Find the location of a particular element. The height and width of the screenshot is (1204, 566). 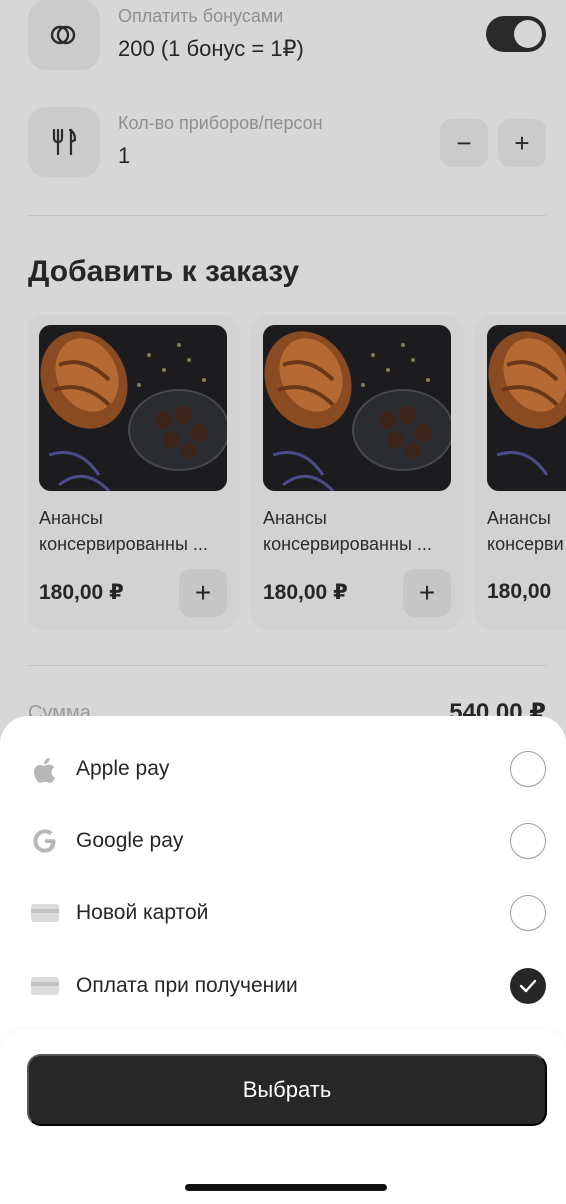

payment-option-label: Apple pay is located at coordinates (123, 768).